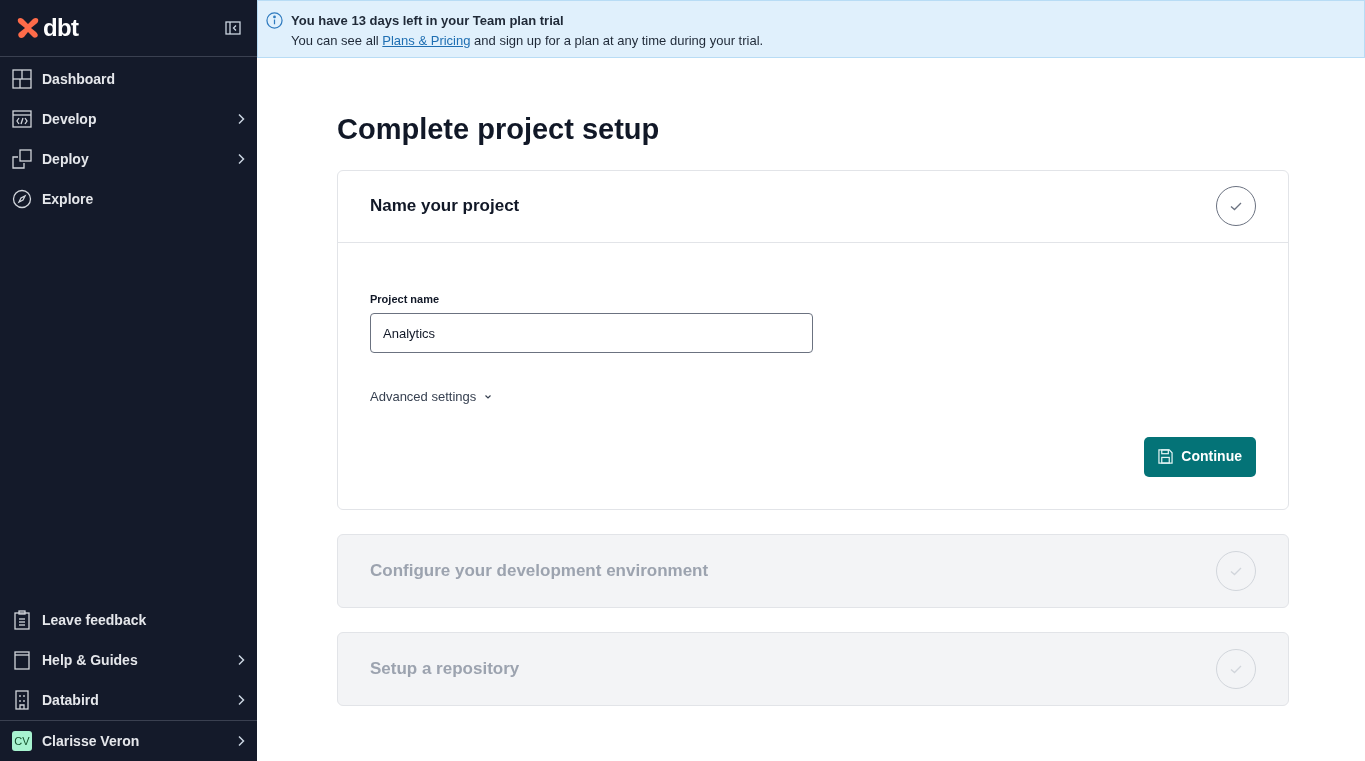 The image size is (1365, 761). I want to click on book-icon, so click(22, 660).